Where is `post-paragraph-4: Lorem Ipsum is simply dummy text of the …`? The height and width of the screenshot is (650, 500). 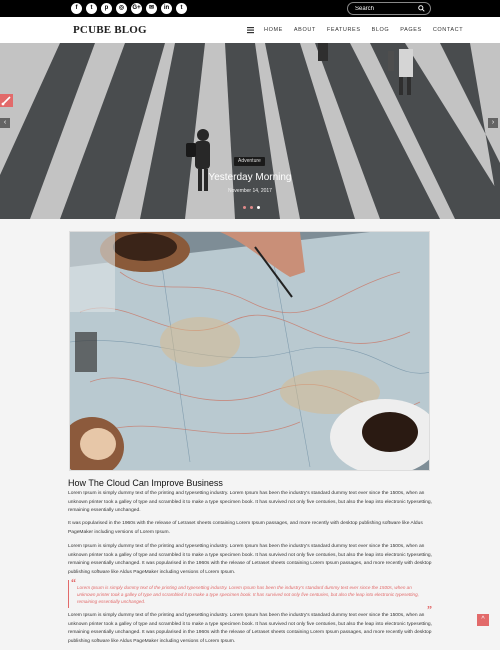 post-paragraph-4: Lorem Ipsum is simply dummy text of the … is located at coordinates (250, 628).